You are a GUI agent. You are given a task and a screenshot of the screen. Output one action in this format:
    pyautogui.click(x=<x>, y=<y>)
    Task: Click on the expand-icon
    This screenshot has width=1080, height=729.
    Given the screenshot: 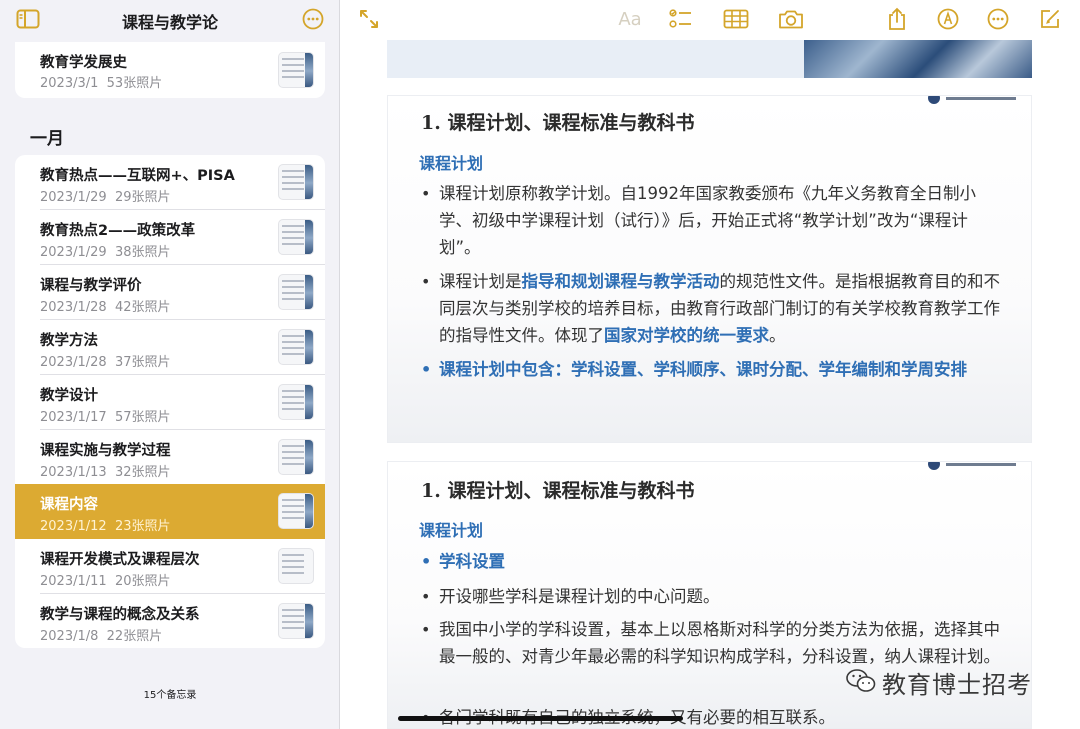 What is the action you would take?
    pyautogui.click(x=369, y=19)
    